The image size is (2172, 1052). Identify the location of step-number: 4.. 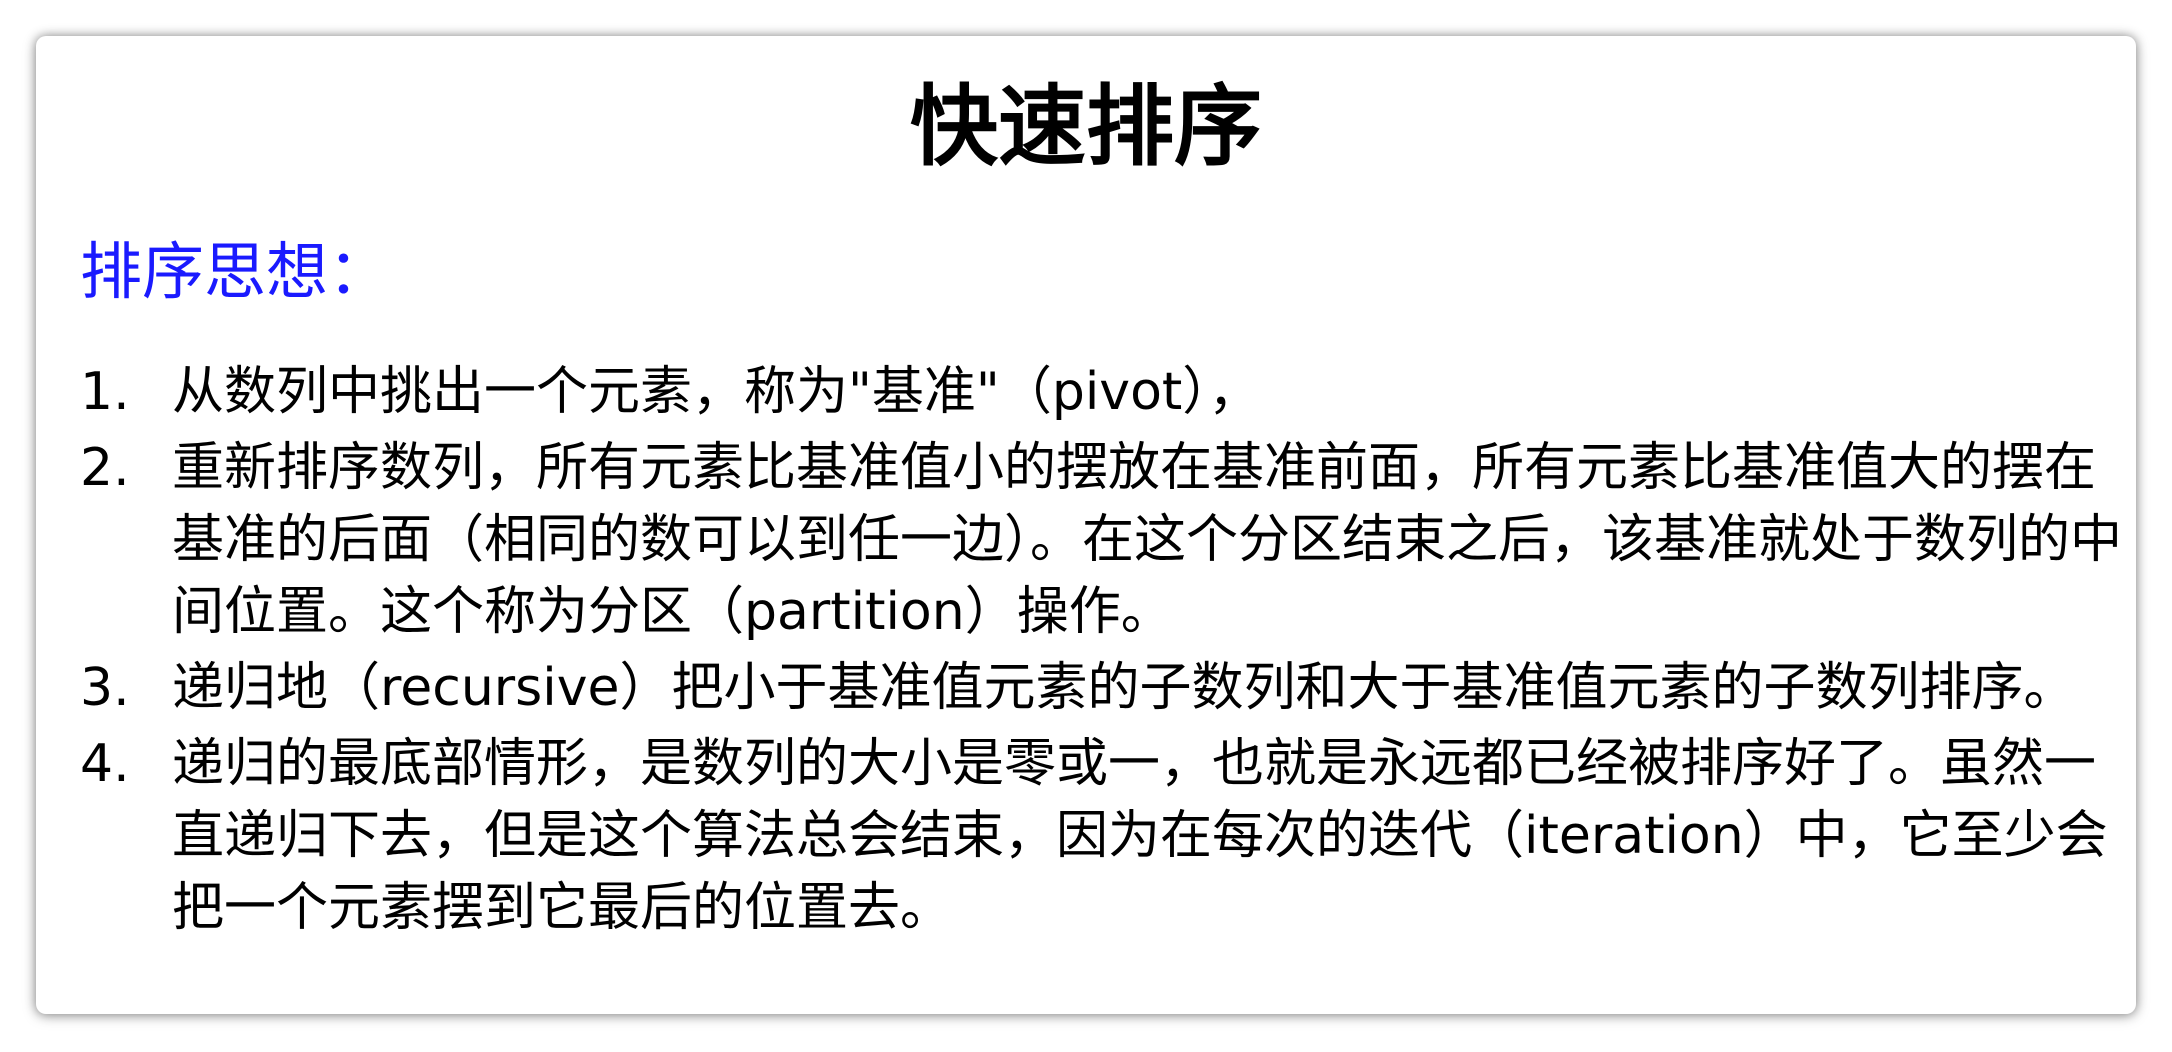
(105, 764).